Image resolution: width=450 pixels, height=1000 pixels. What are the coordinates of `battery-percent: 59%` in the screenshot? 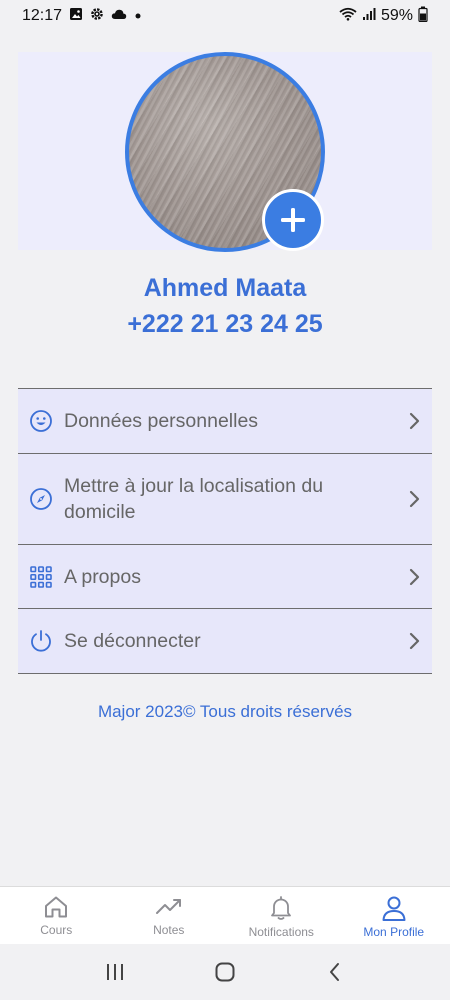 It's located at (396, 15).